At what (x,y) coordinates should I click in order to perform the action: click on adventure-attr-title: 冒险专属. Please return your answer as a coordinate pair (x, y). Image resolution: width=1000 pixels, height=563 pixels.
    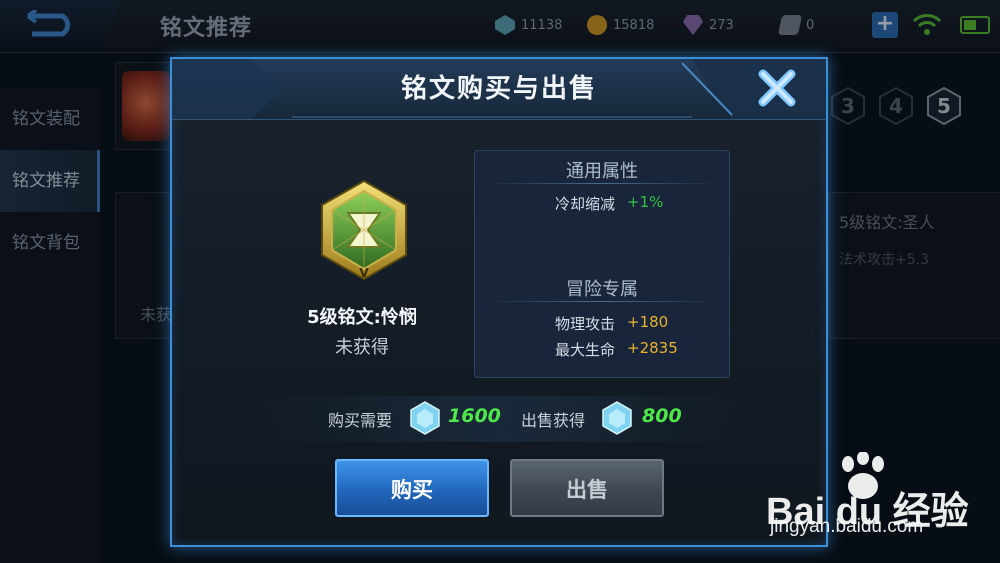
    Looking at the image, I should click on (602, 289).